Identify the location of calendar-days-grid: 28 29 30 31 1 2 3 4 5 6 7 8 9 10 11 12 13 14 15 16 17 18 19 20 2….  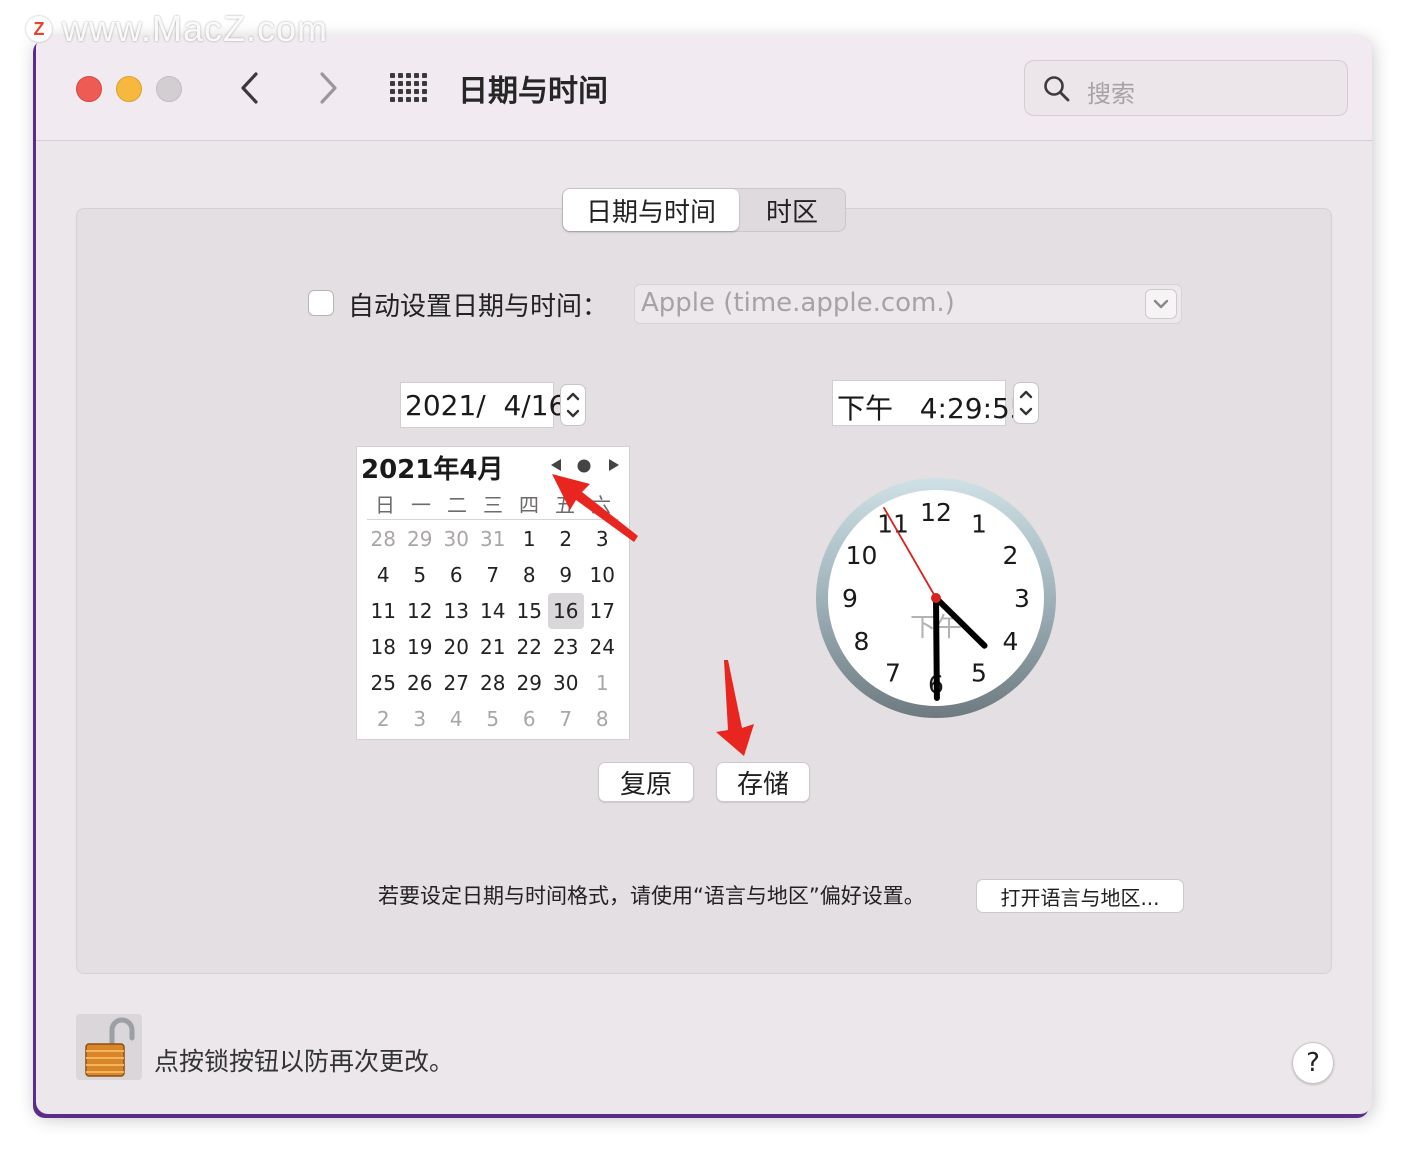
(493, 629).